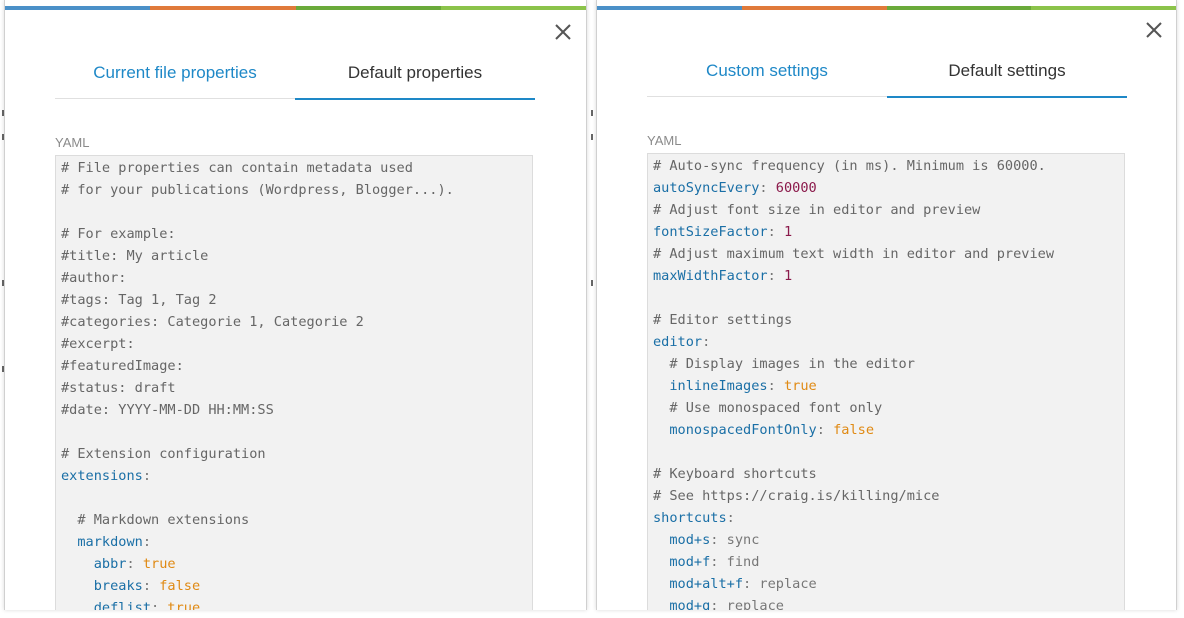 Image resolution: width=1184 pixels, height=618 pixels. I want to click on code-line: mod+s: sync, so click(888, 540).